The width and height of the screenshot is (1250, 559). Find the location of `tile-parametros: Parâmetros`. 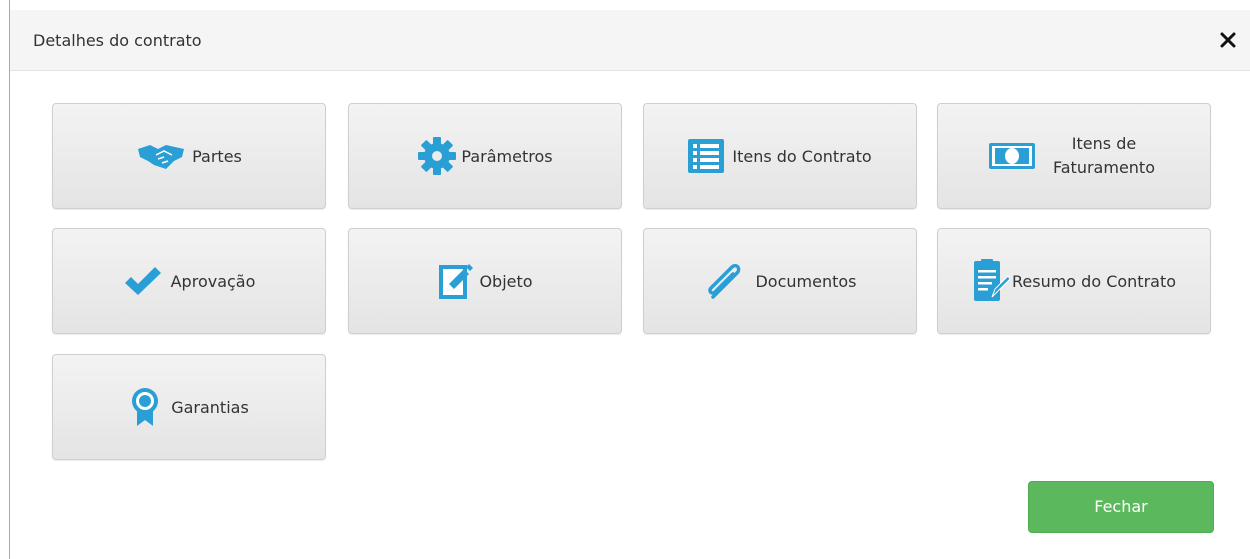

tile-parametros: Parâmetros is located at coordinates (485, 156).